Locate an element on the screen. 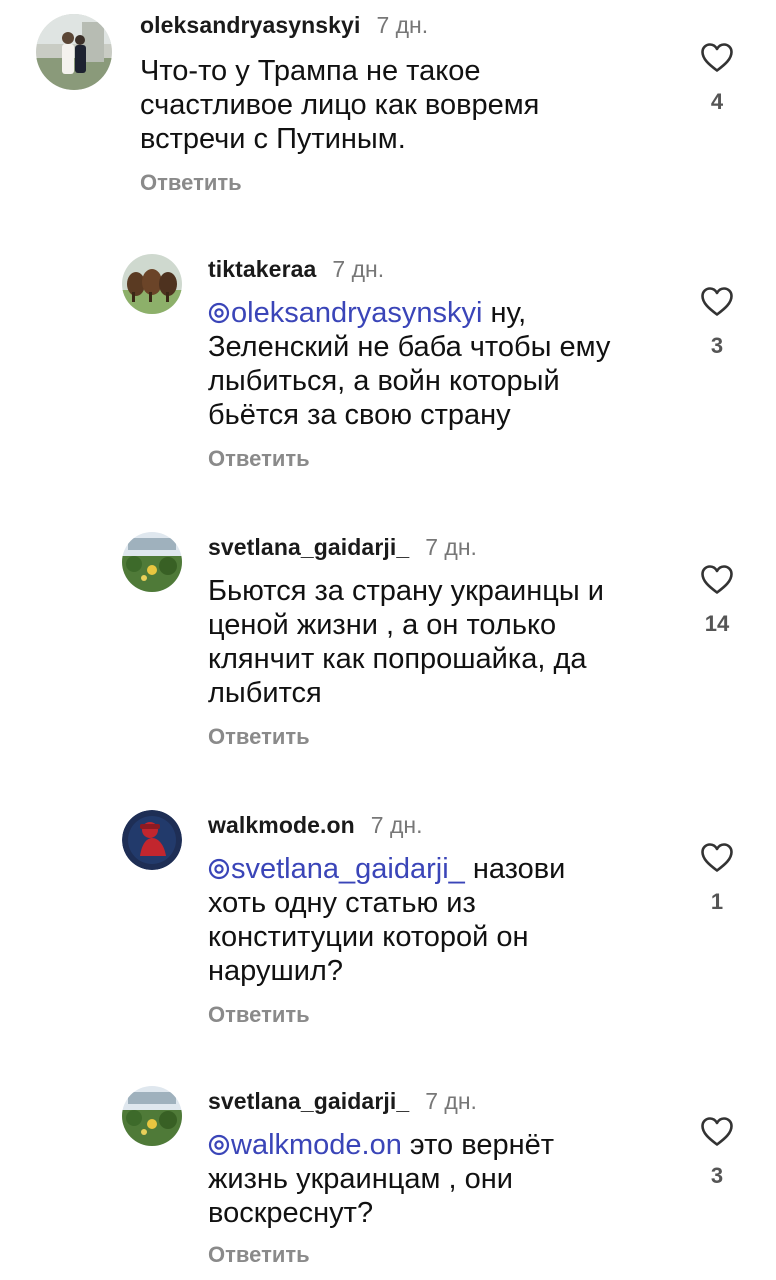 This screenshot has height=1280, width=776. comment-line: встречи с Путиным. is located at coordinates (273, 139).